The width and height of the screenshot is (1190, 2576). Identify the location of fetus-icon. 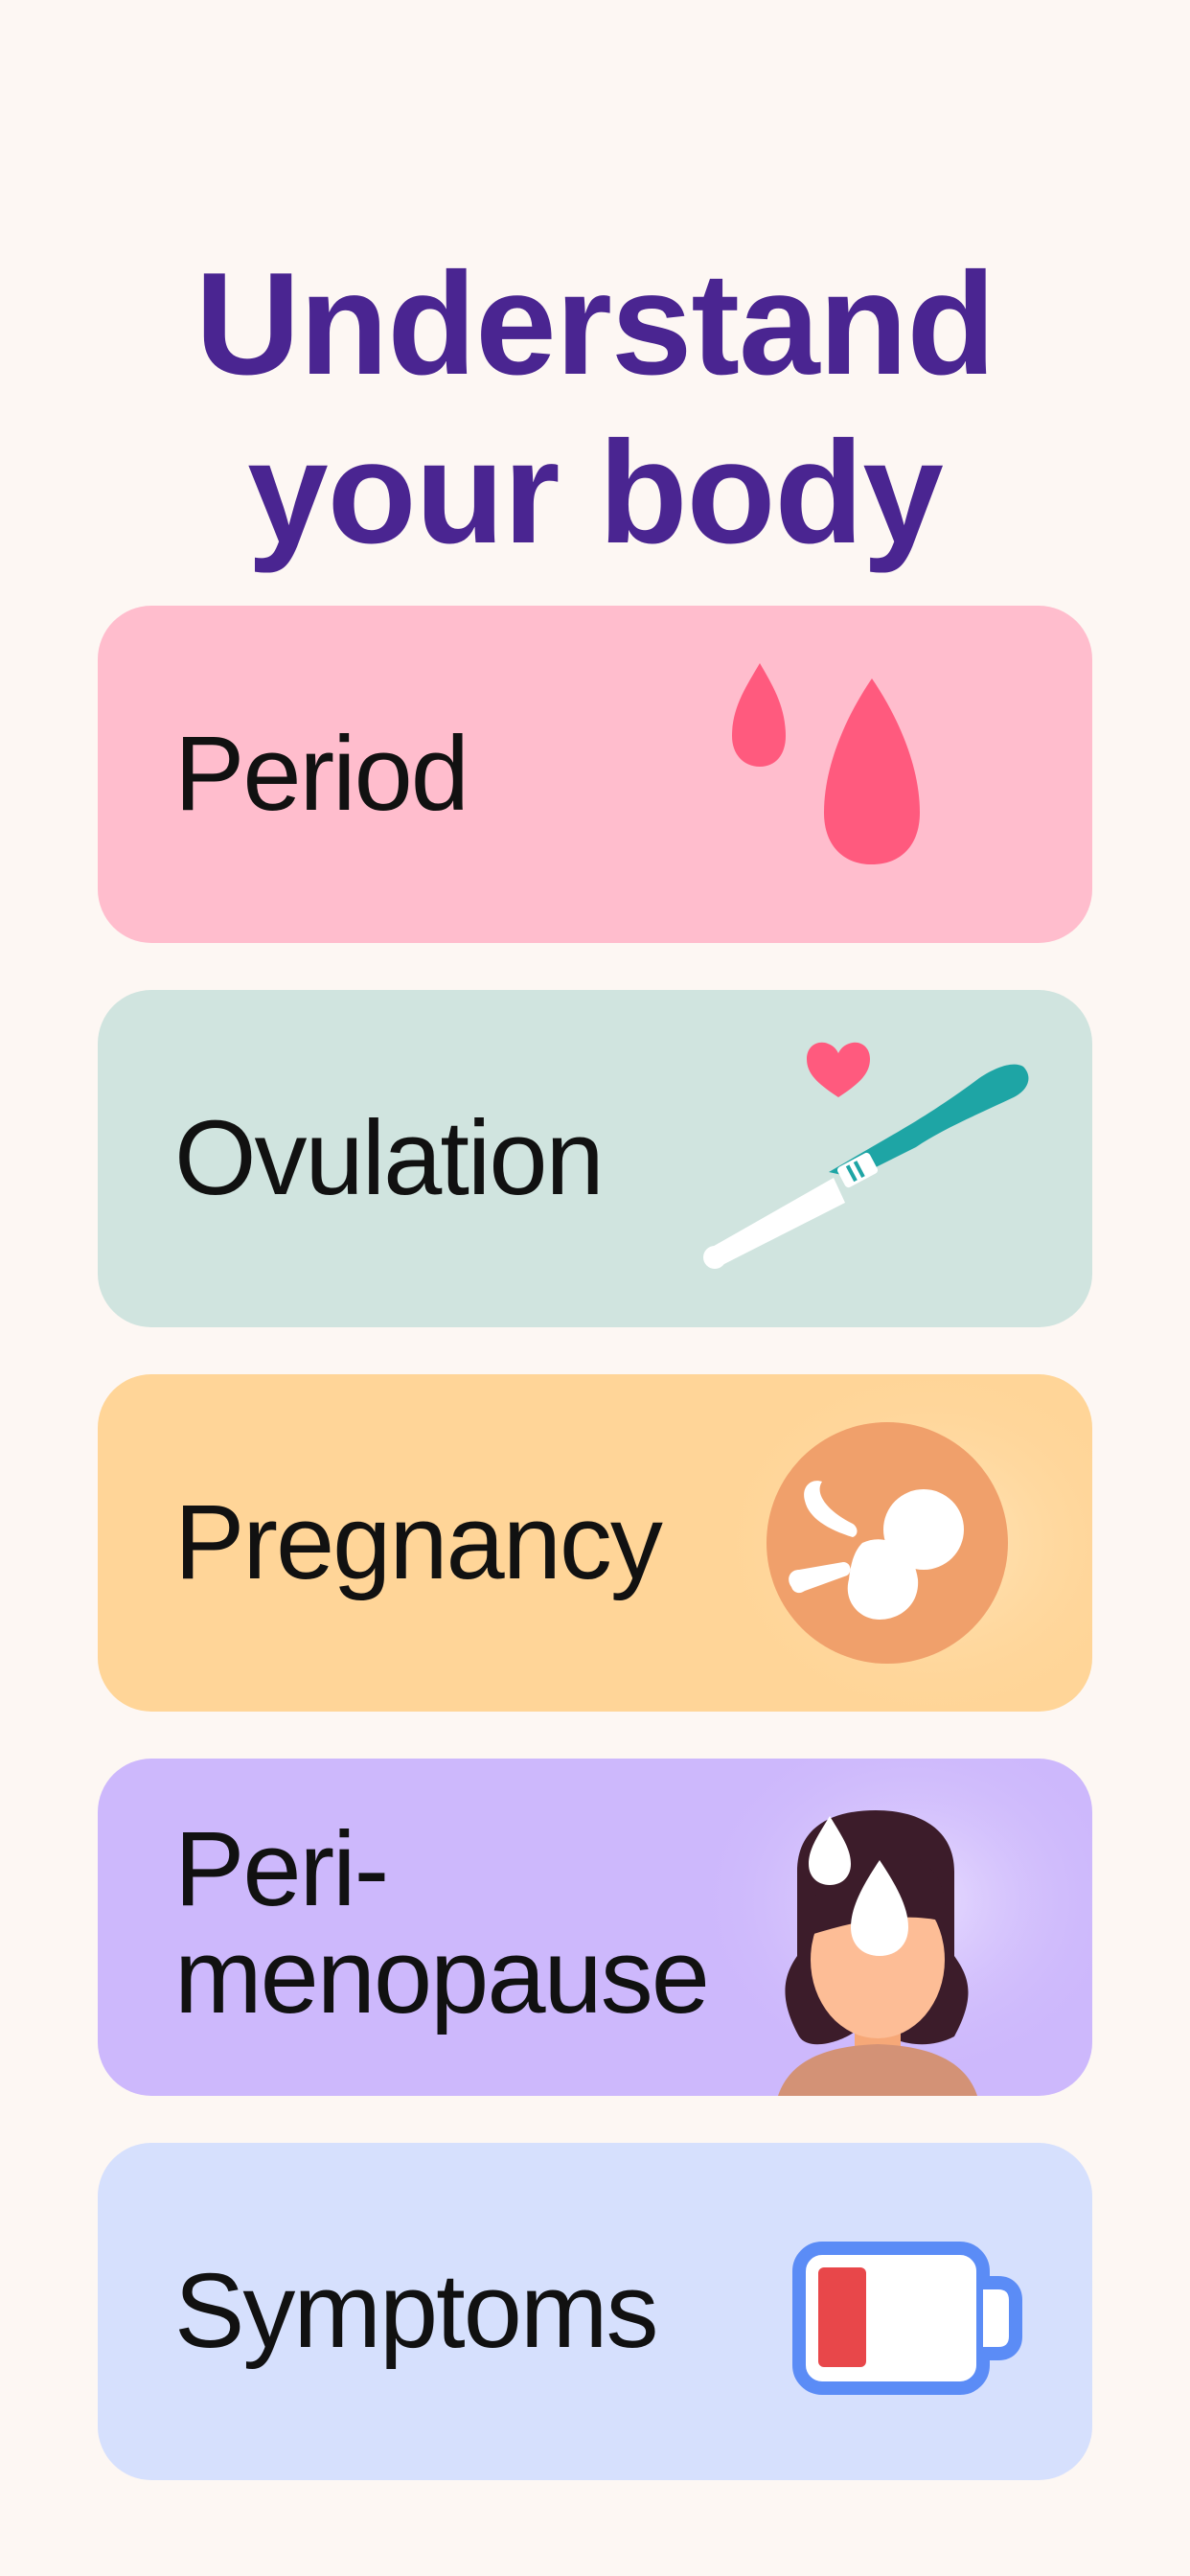
(891, 1543).